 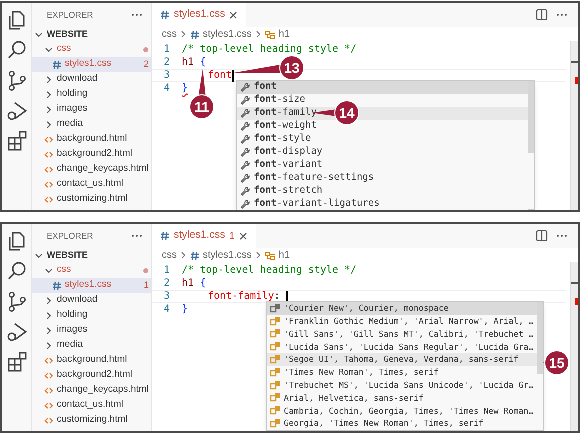 I want to click on tree-item-label: background.html, so click(x=92, y=139).